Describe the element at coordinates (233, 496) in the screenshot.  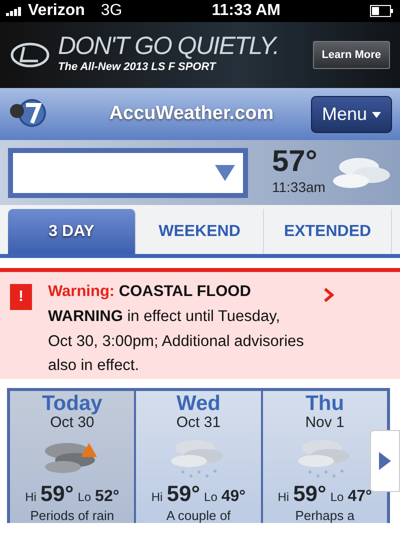
I see `low-temperature: 49°` at that location.